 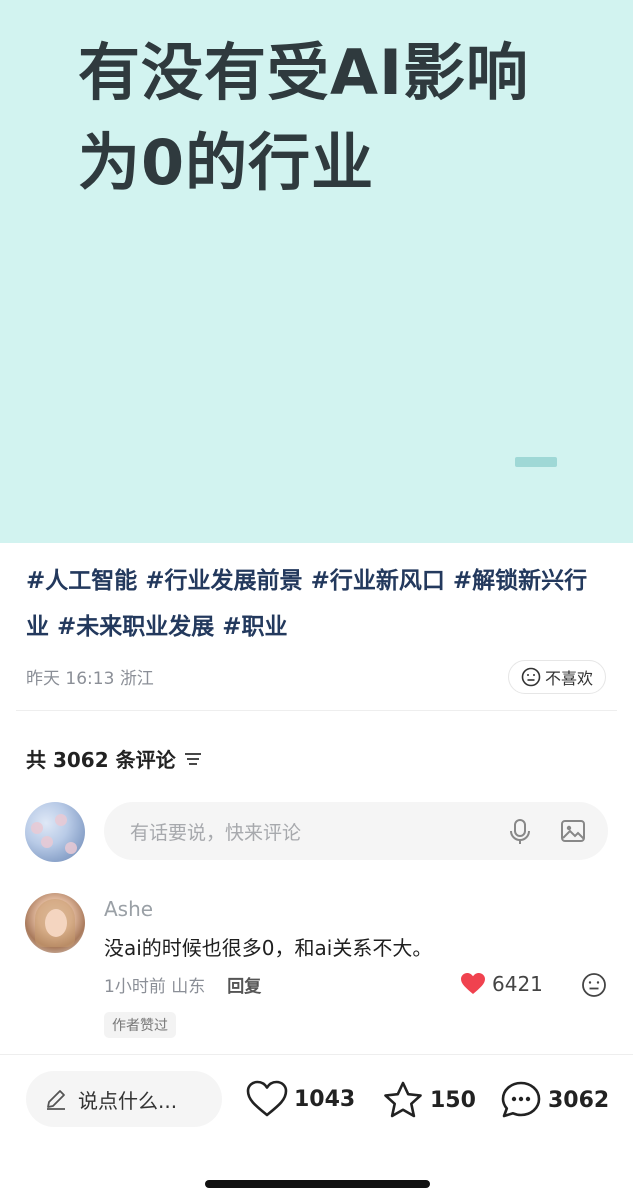 What do you see at coordinates (579, 1100) in the screenshot?
I see `comment-count: 3062` at bounding box center [579, 1100].